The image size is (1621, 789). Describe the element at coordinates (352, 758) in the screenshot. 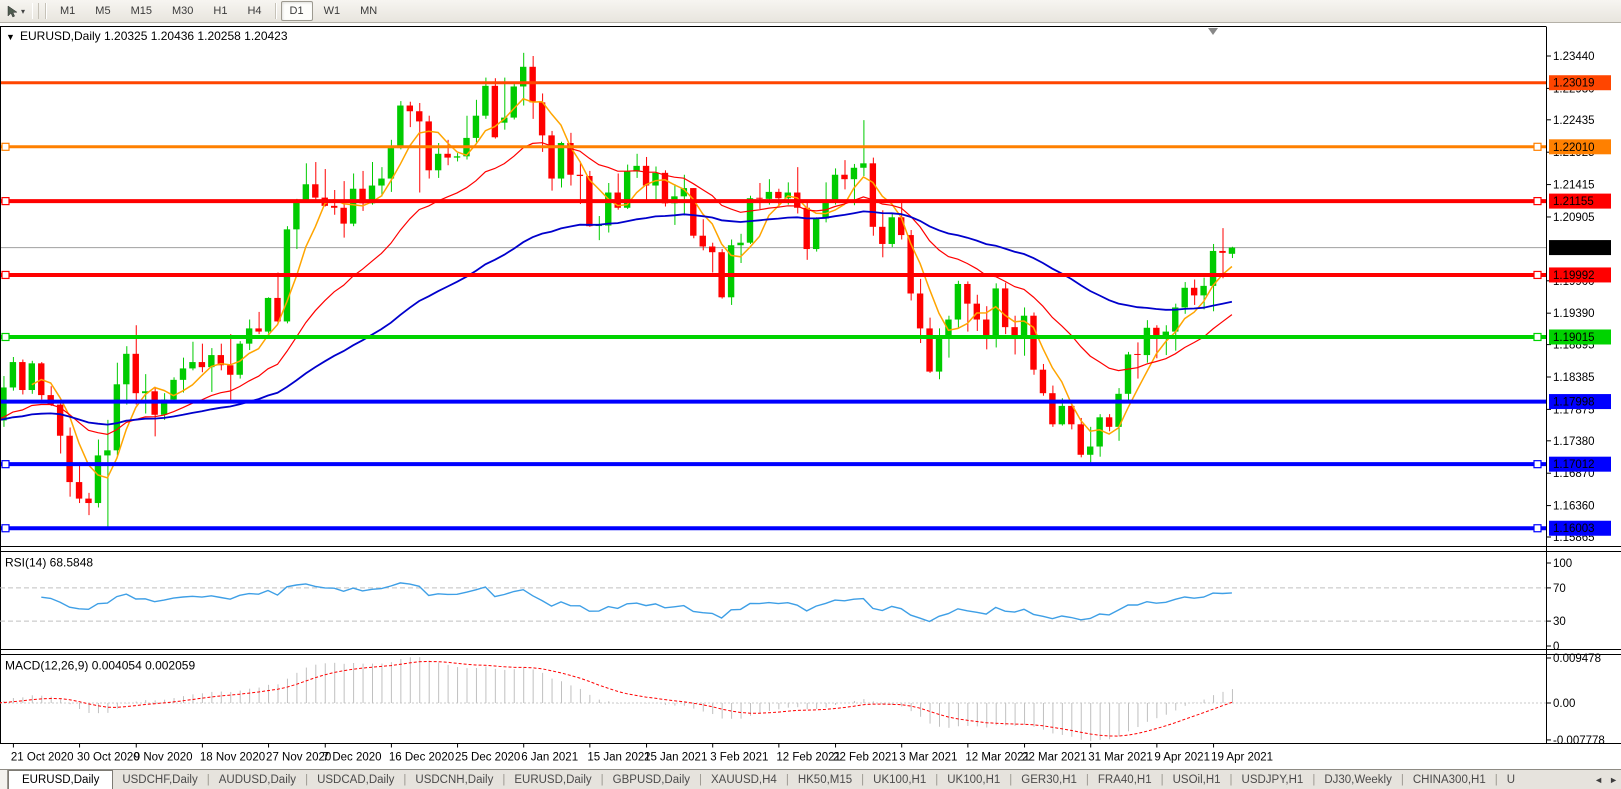

I see `date-tick-label: 7 Dec 2020` at that location.